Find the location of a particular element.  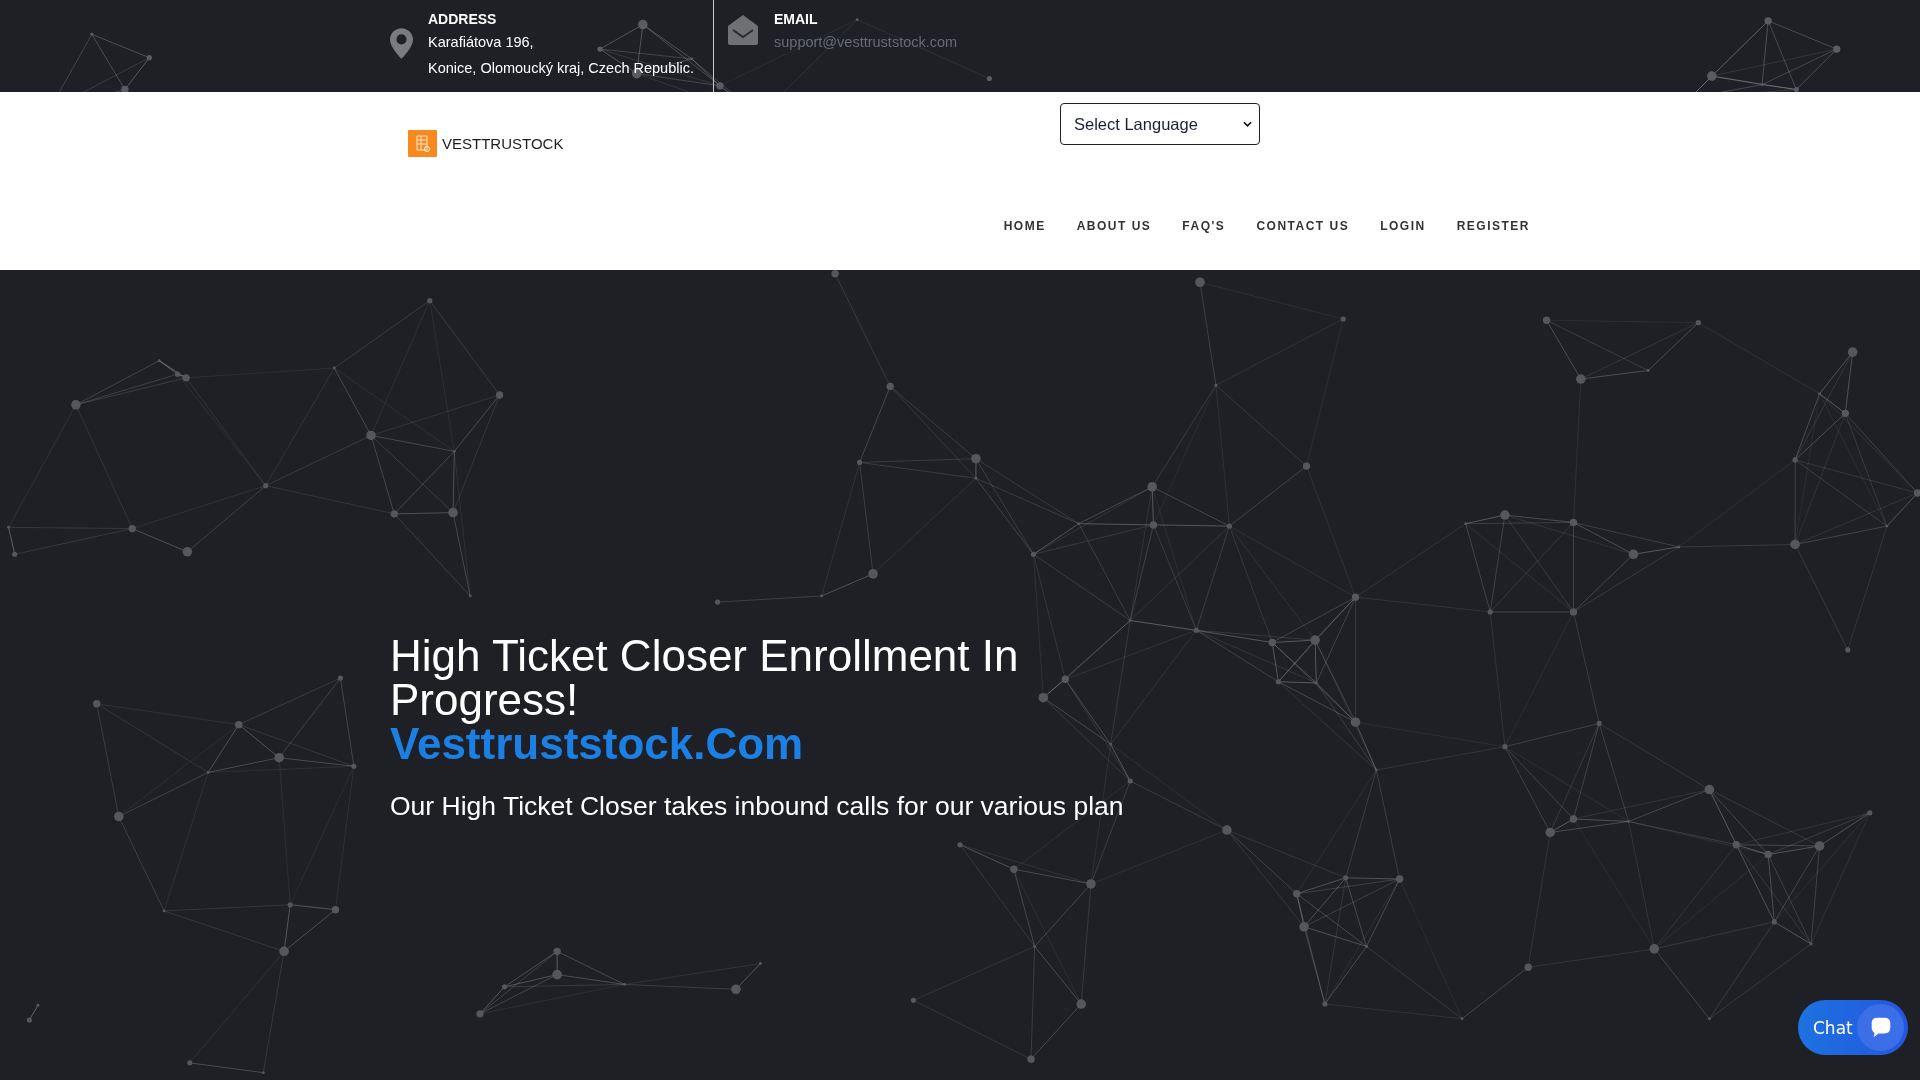

nav-link: CONTACT US is located at coordinates (1303, 226).